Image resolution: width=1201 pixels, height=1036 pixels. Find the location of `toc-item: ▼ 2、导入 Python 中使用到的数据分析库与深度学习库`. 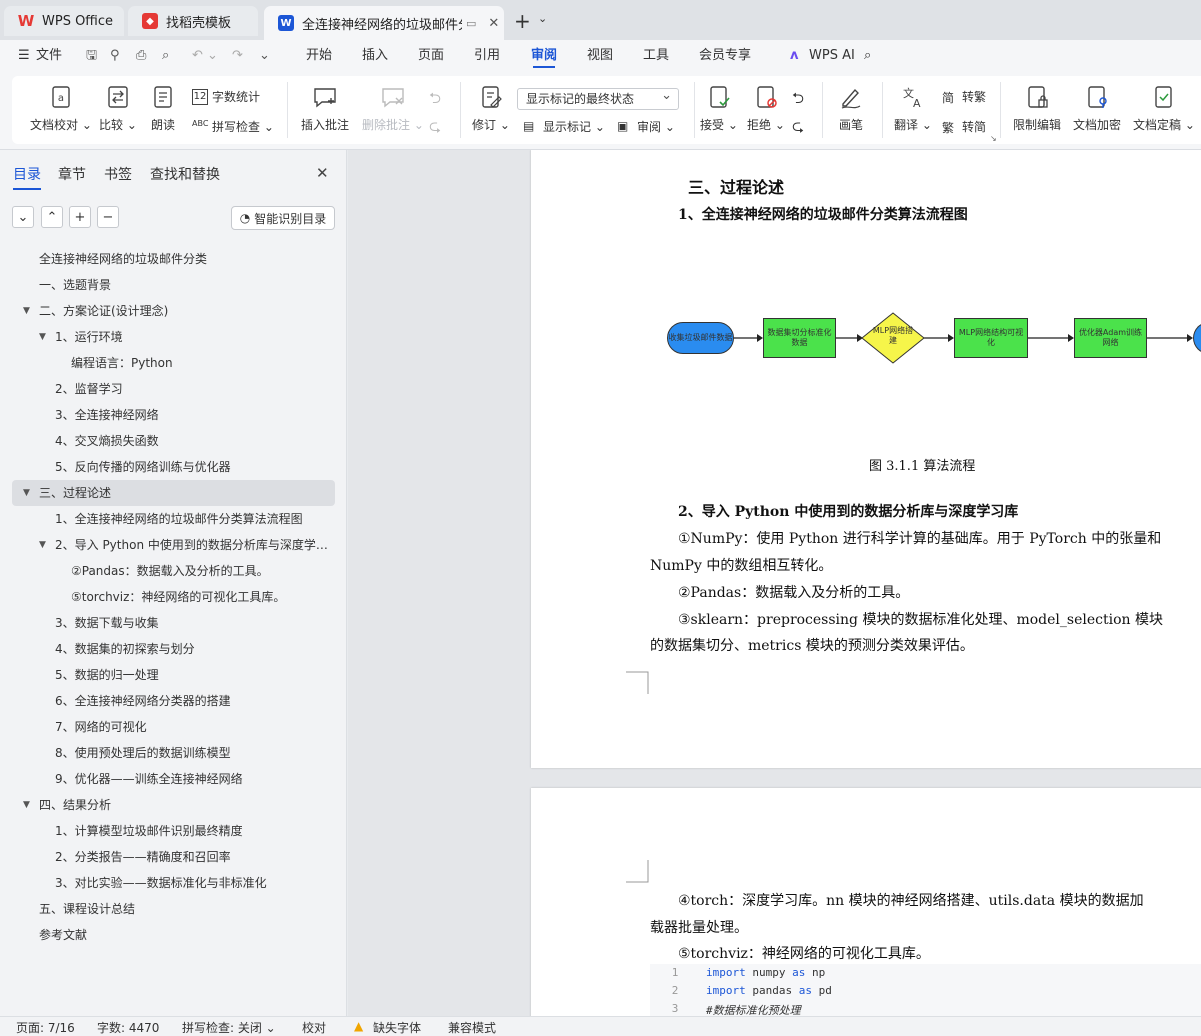

toc-item: ▼ 2、导入 Python 中使用到的数据分析库与深度学习库 is located at coordinates (173, 545).